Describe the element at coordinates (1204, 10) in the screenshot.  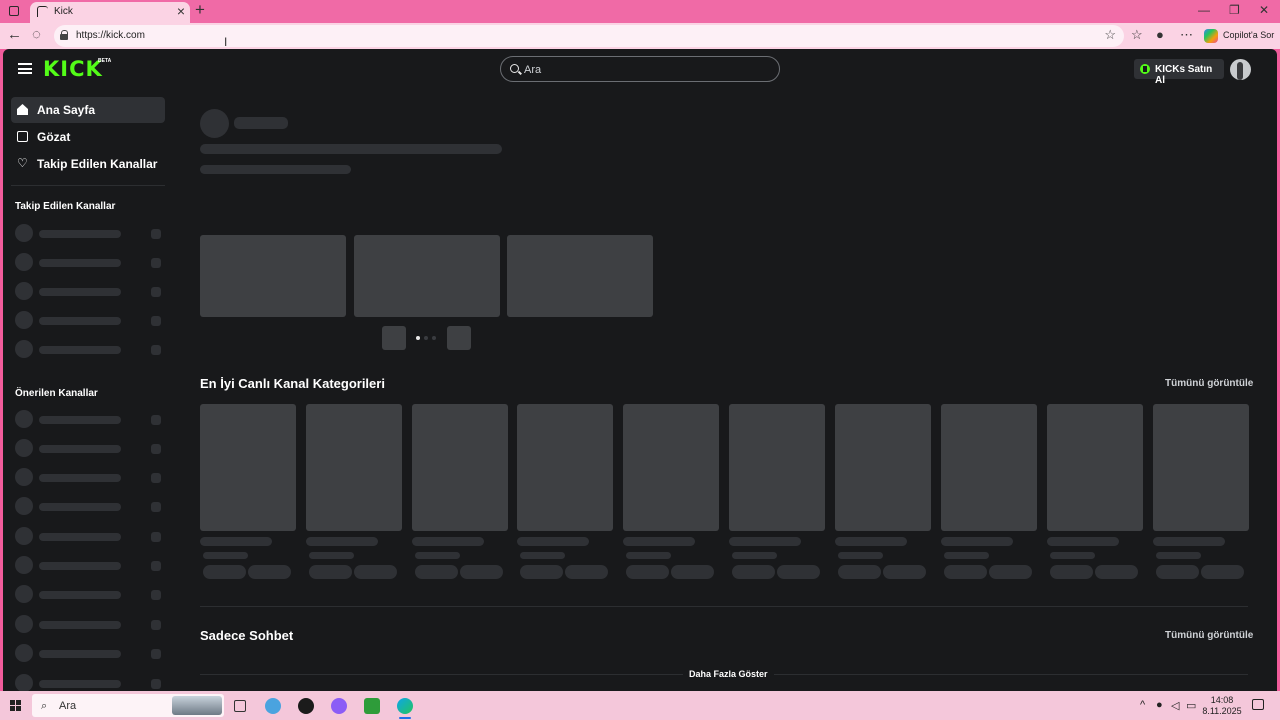
I see `minimize-icon: —` at that location.